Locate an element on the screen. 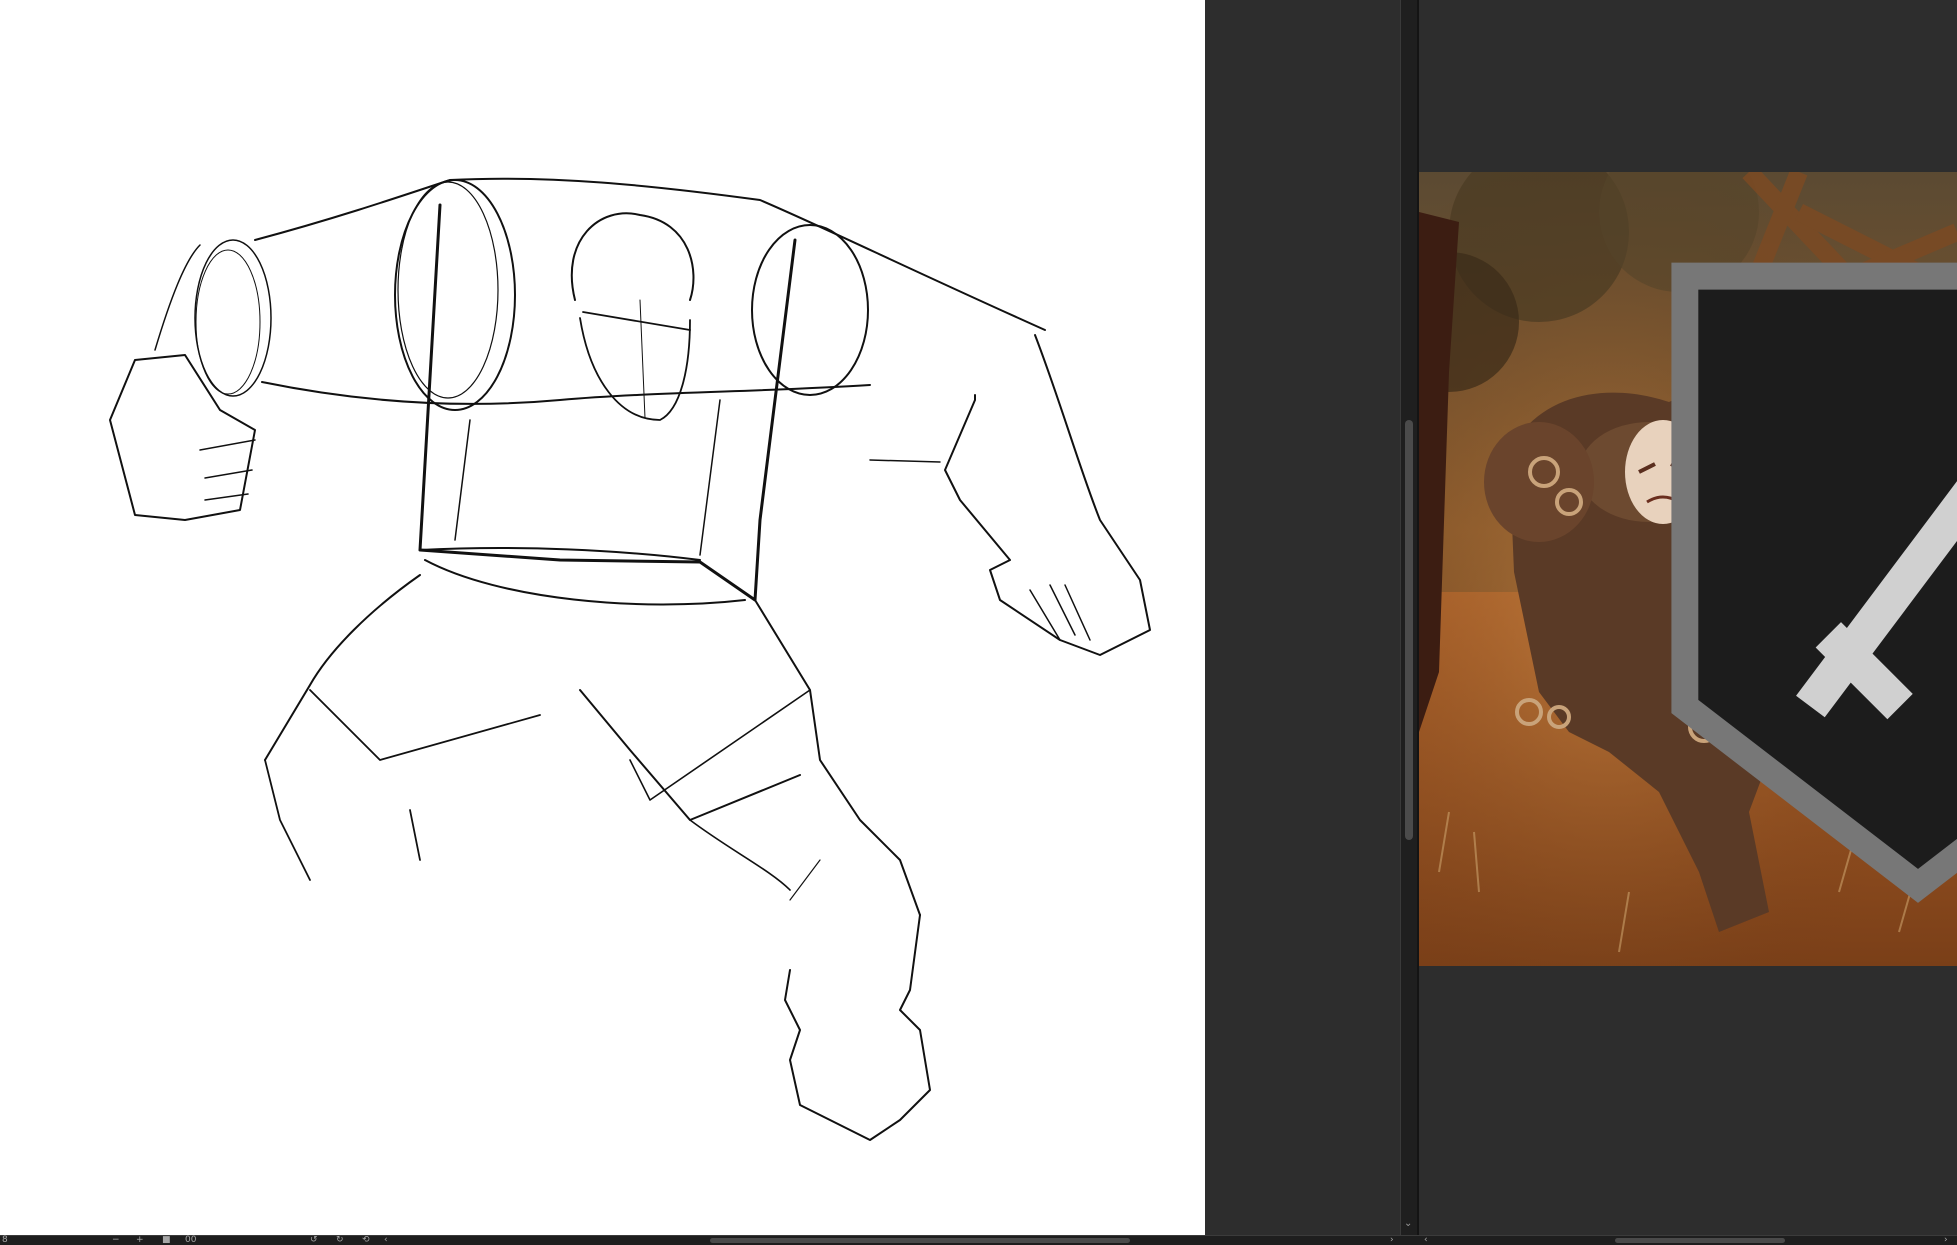 This screenshot has width=1957, height=1245. ref-horizontal-scroll-thumb is located at coordinates (1700, 1240).